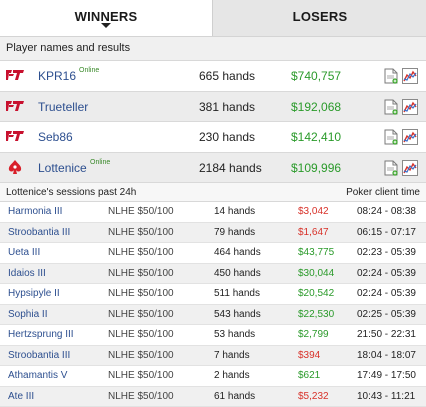 The image size is (426, 407). I want to click on session-result: $2,799, so click(313, 334).